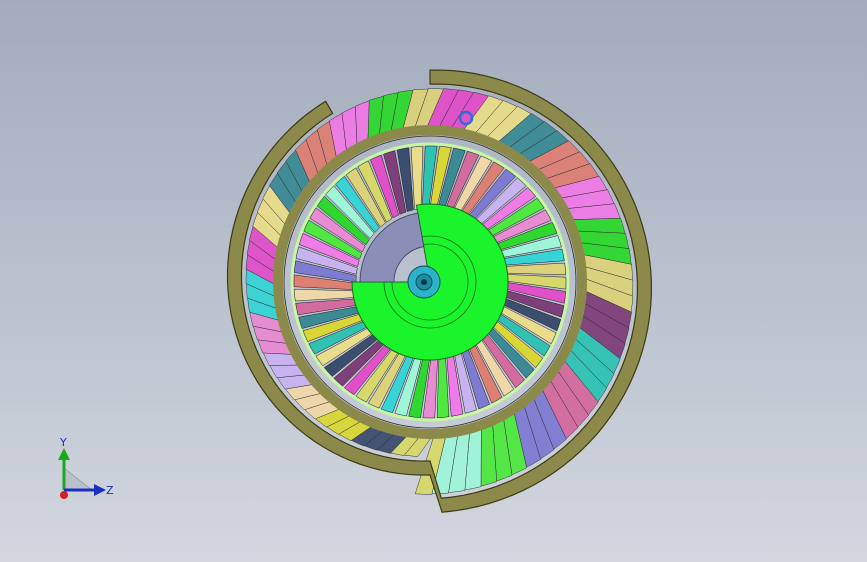  I want to click on shaft-bore, so click(424, 282).